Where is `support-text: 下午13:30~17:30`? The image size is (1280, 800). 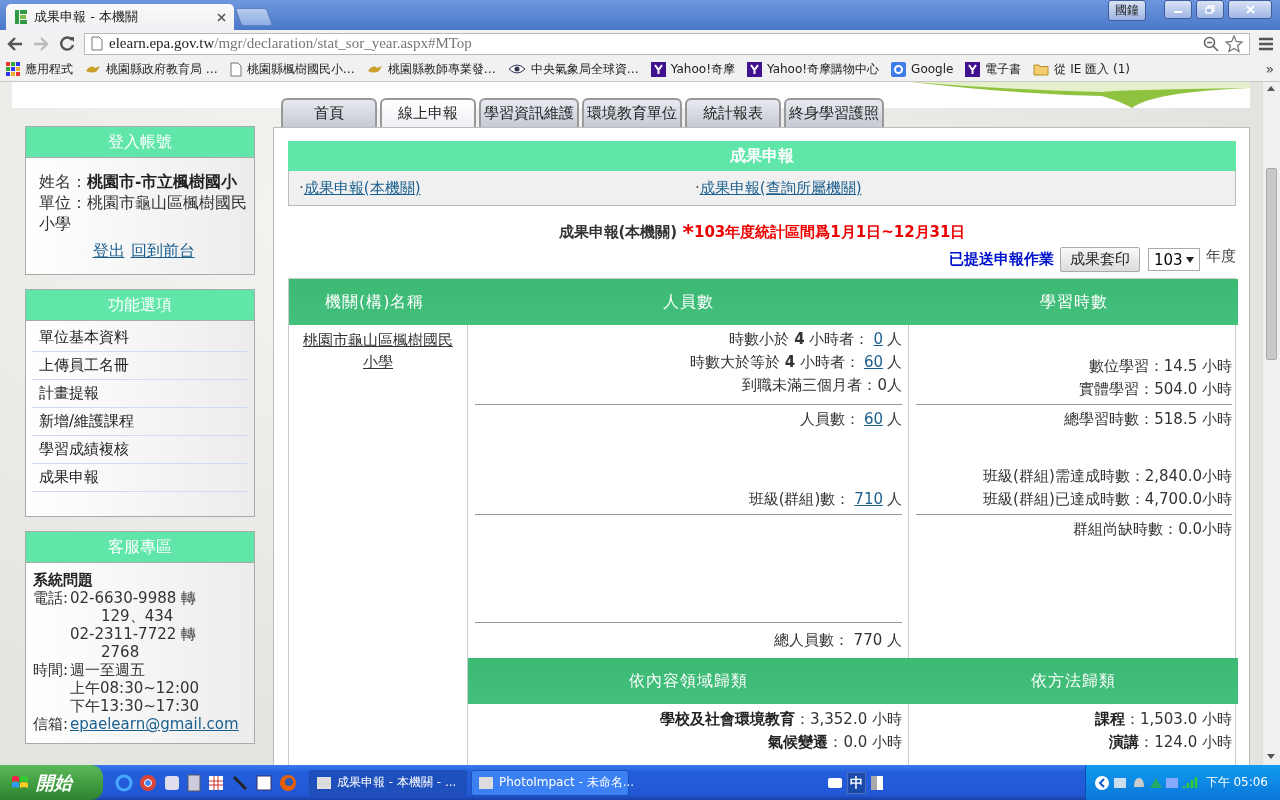 support-text: 下午13:30~17:30 is located at coordinates (135, 706).